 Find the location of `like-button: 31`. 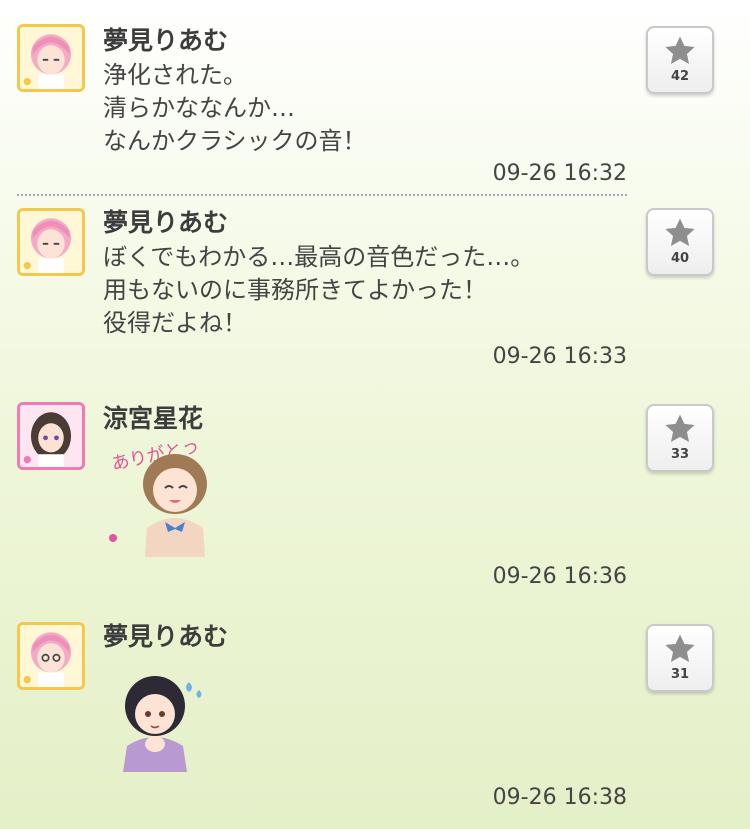

like-button: 31 is located at coordinates (680, 658).